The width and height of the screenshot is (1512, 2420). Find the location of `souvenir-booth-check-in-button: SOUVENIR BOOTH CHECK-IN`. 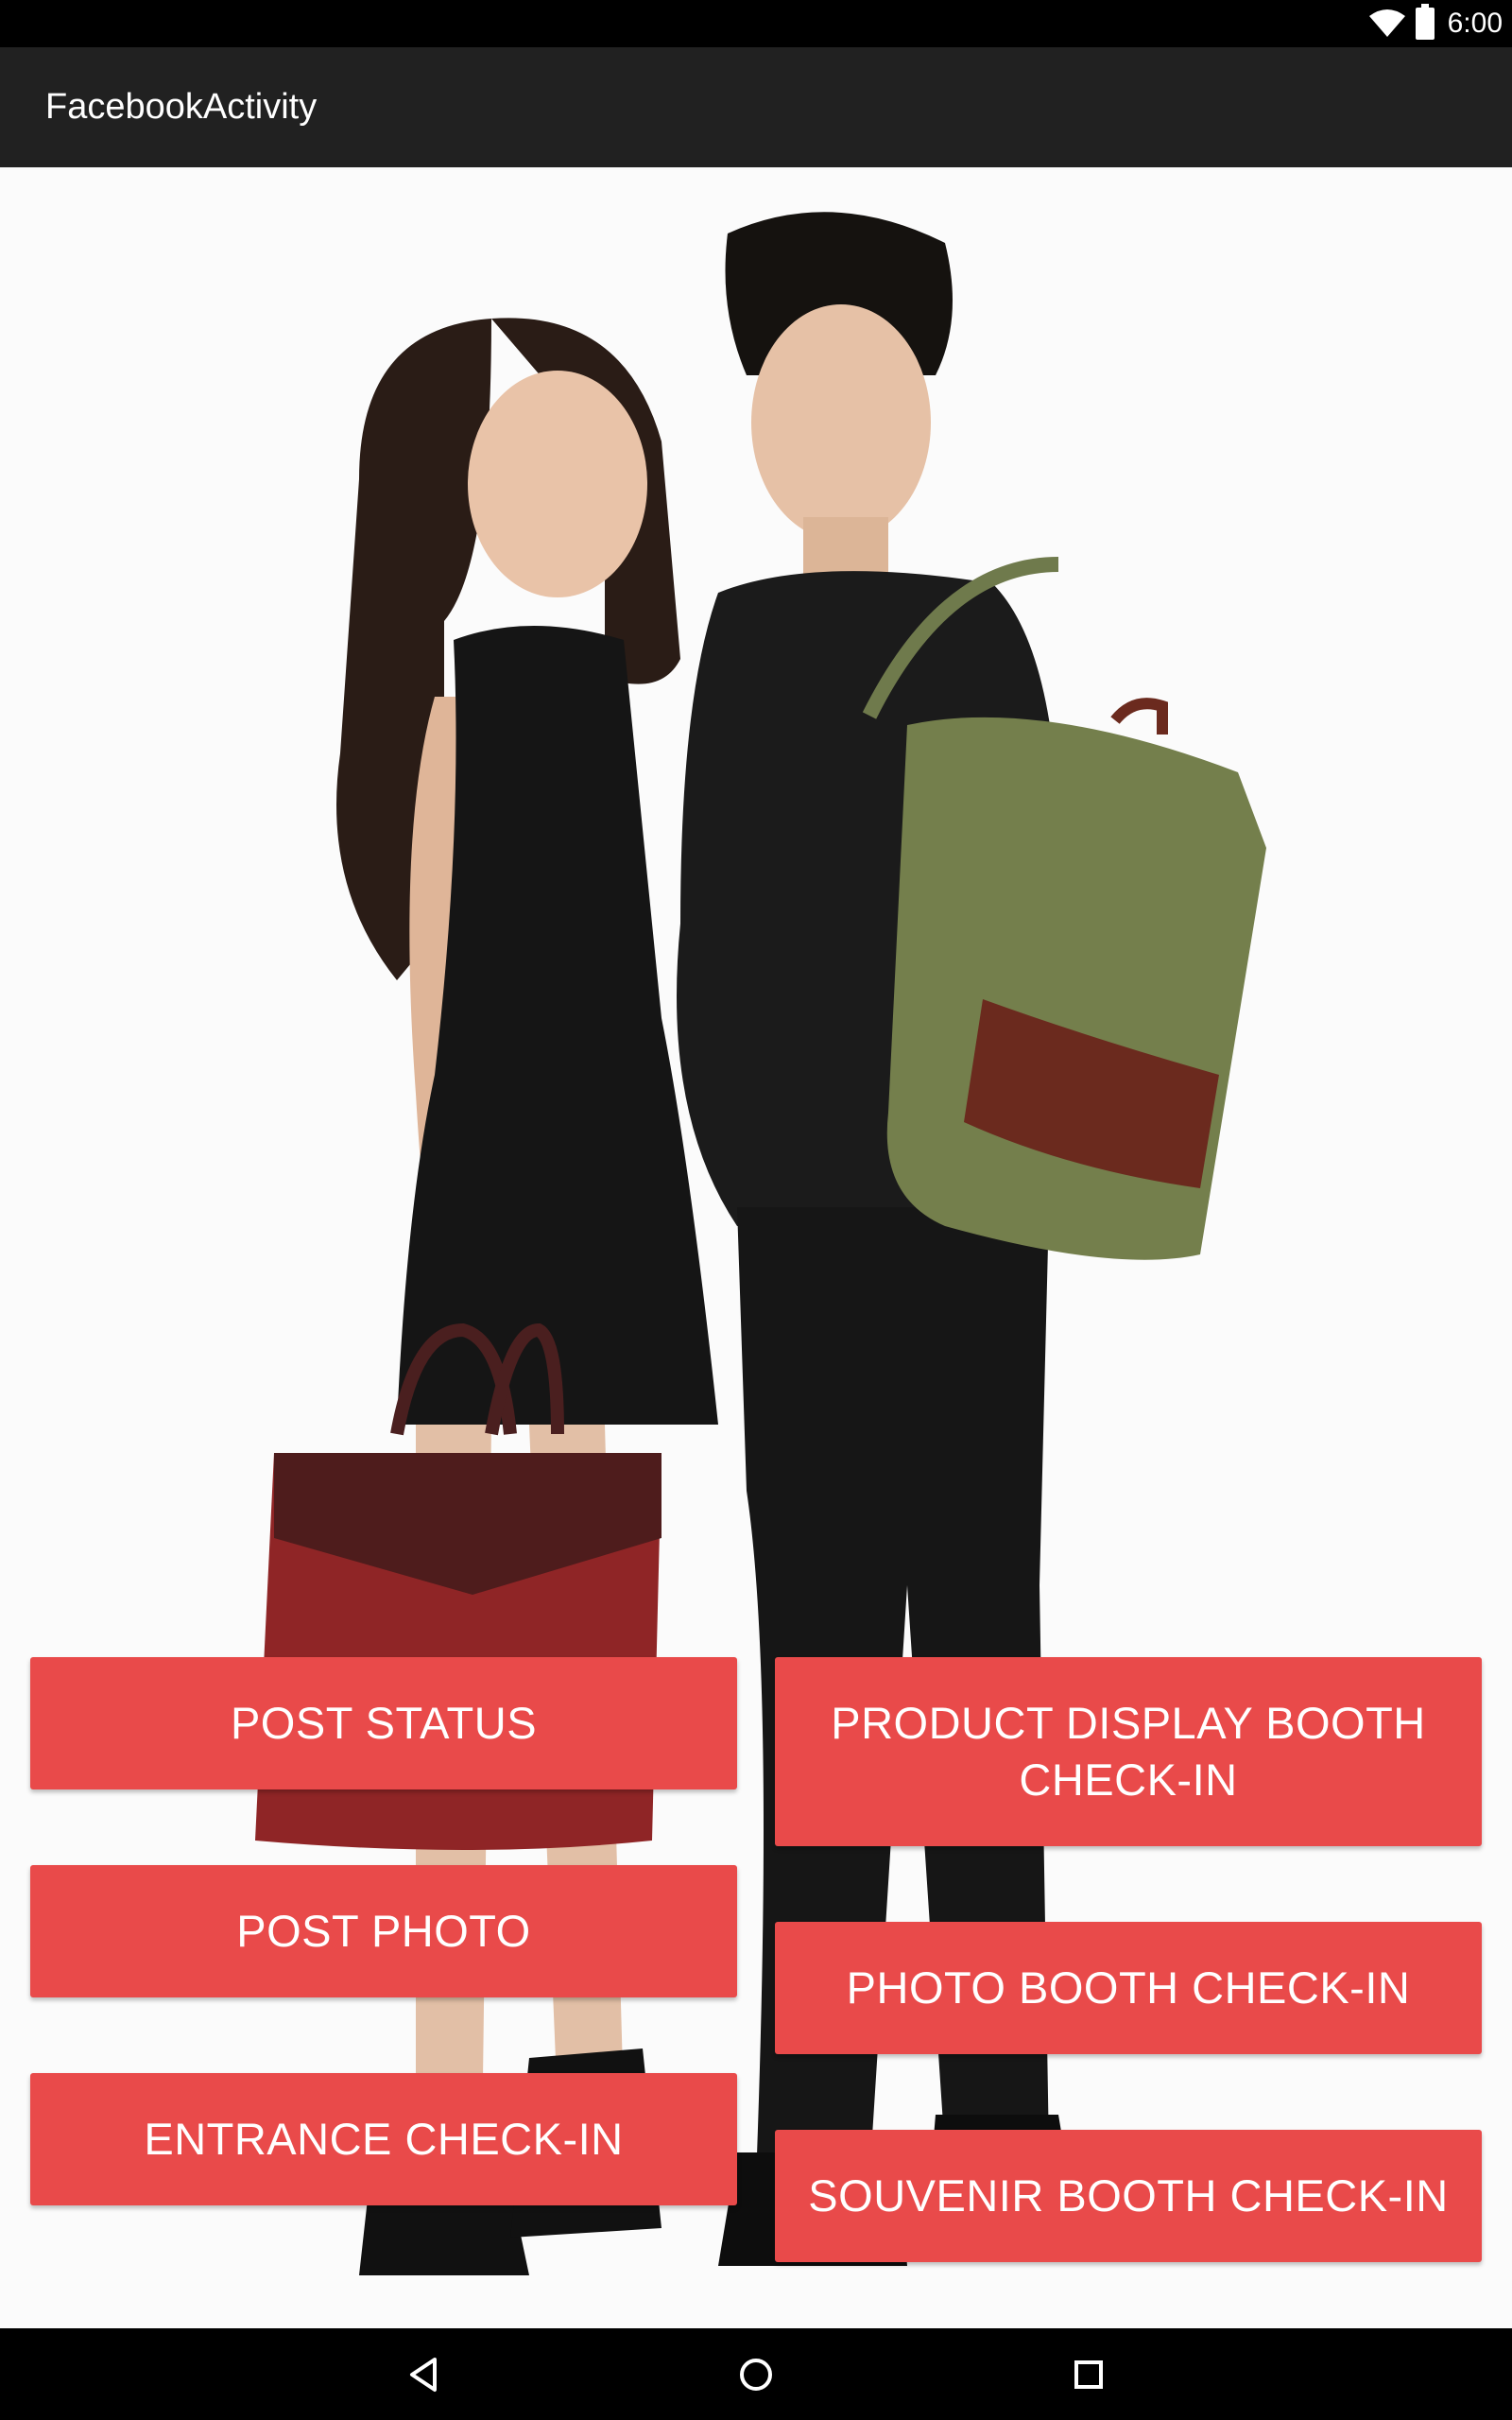

souvenir-booth-check-in-button: SOUVENIR BOOTH CHECK-IN is located at coordinates (1128, 2196).